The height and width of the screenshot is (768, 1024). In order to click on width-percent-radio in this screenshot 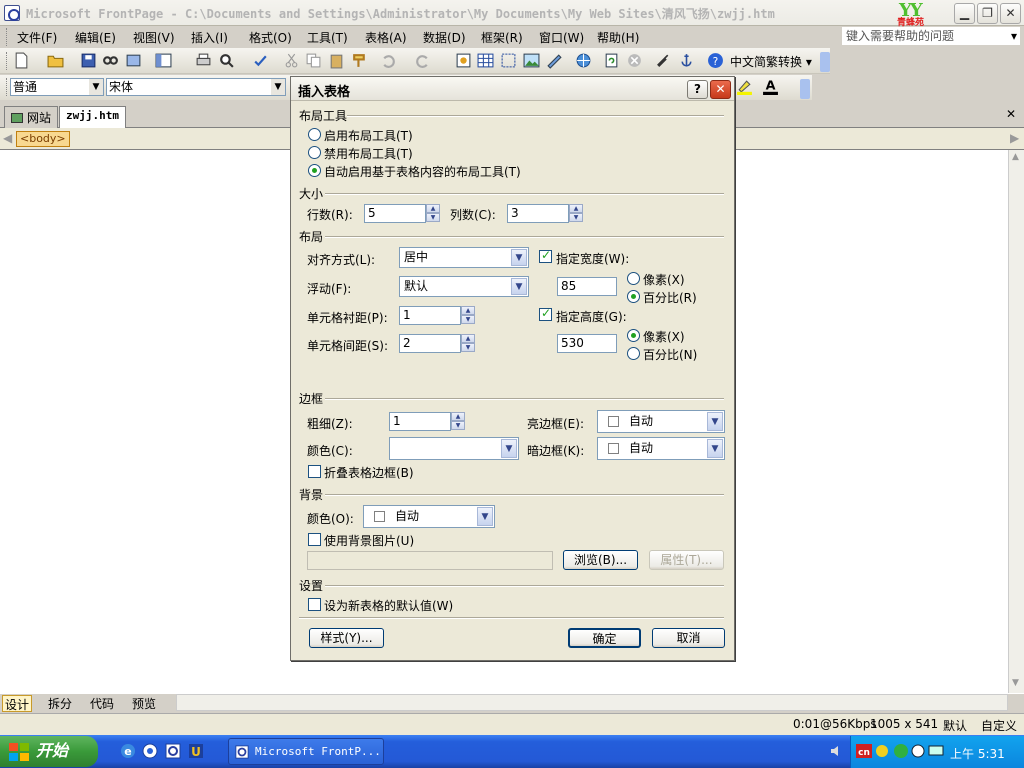, I will do `click(633, 296)`.